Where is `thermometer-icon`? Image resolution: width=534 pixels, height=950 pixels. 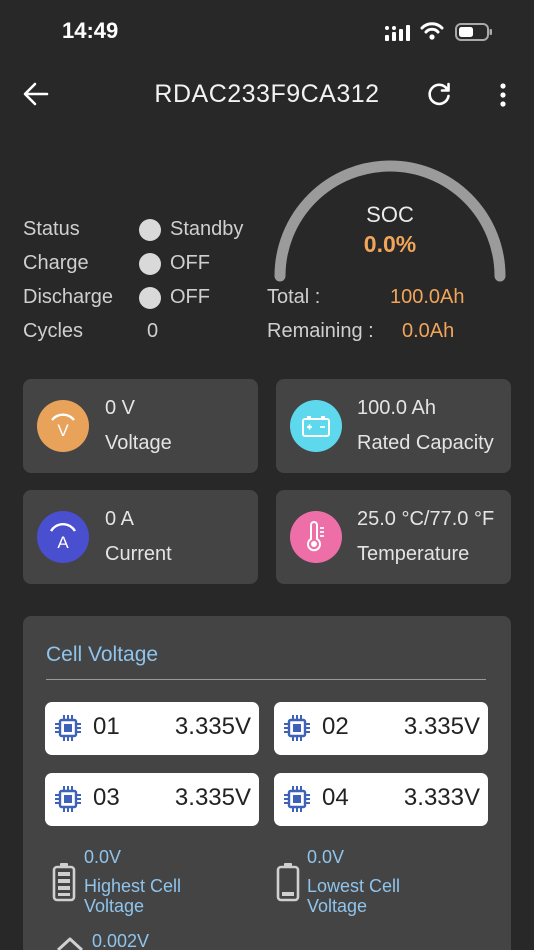 thermometer-icon is located at coordinates (316, 537).